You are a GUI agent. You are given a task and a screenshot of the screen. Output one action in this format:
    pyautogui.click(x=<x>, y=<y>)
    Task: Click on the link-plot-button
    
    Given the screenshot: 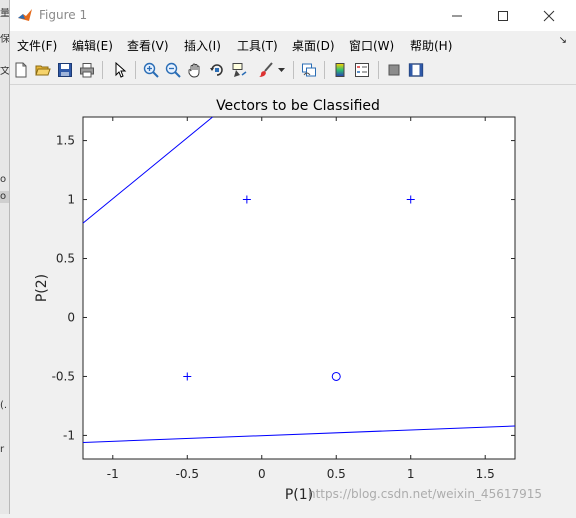 What is the action you would take?
    pyautogui.click(x=309, y=70)
    